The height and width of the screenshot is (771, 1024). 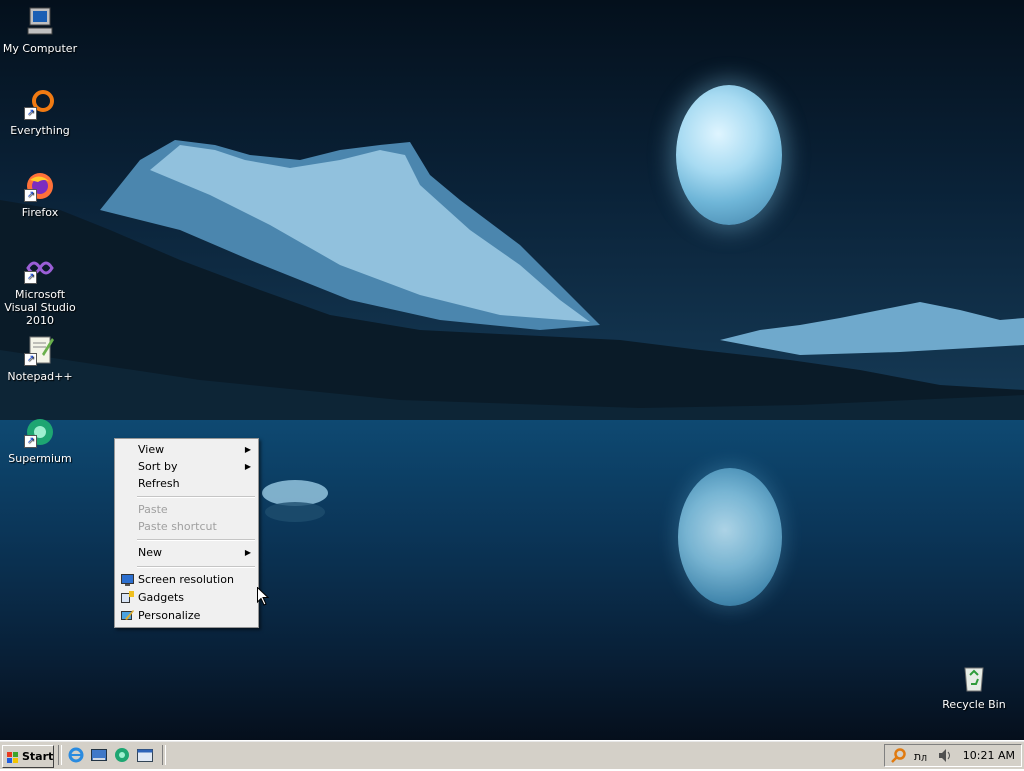 I want to click on menu-item-new: New ▶, so click(x=186, y=553).